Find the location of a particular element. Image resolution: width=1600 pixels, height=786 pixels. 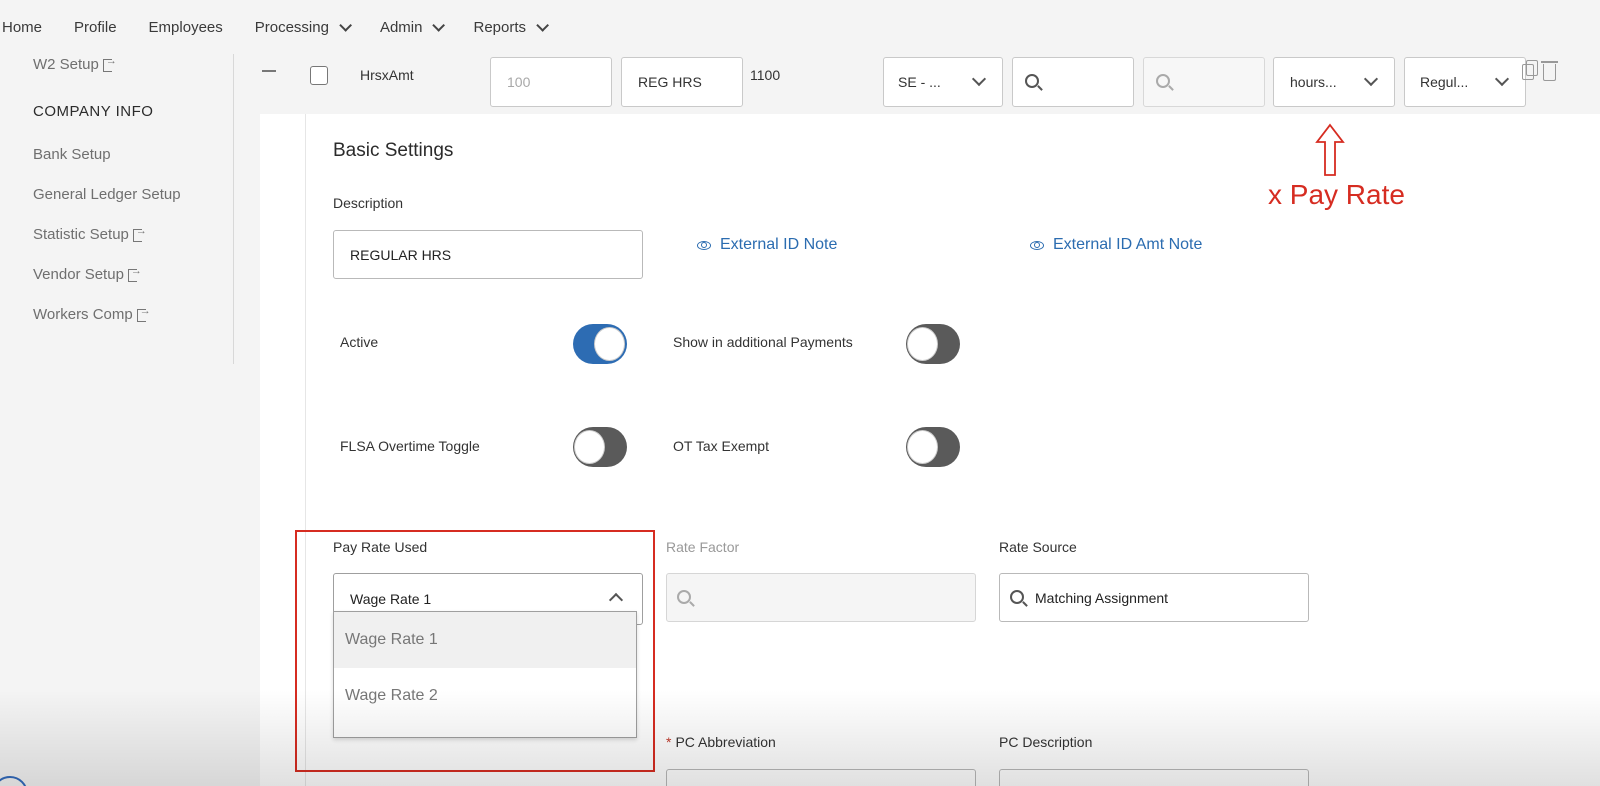

external-id-note-link: External ID Note is located at coordinates (767, 245).